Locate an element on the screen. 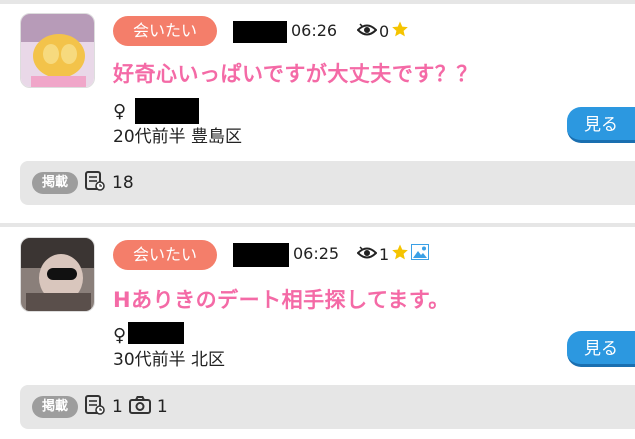  board-count: 18 is located at coordinates (123, 183).